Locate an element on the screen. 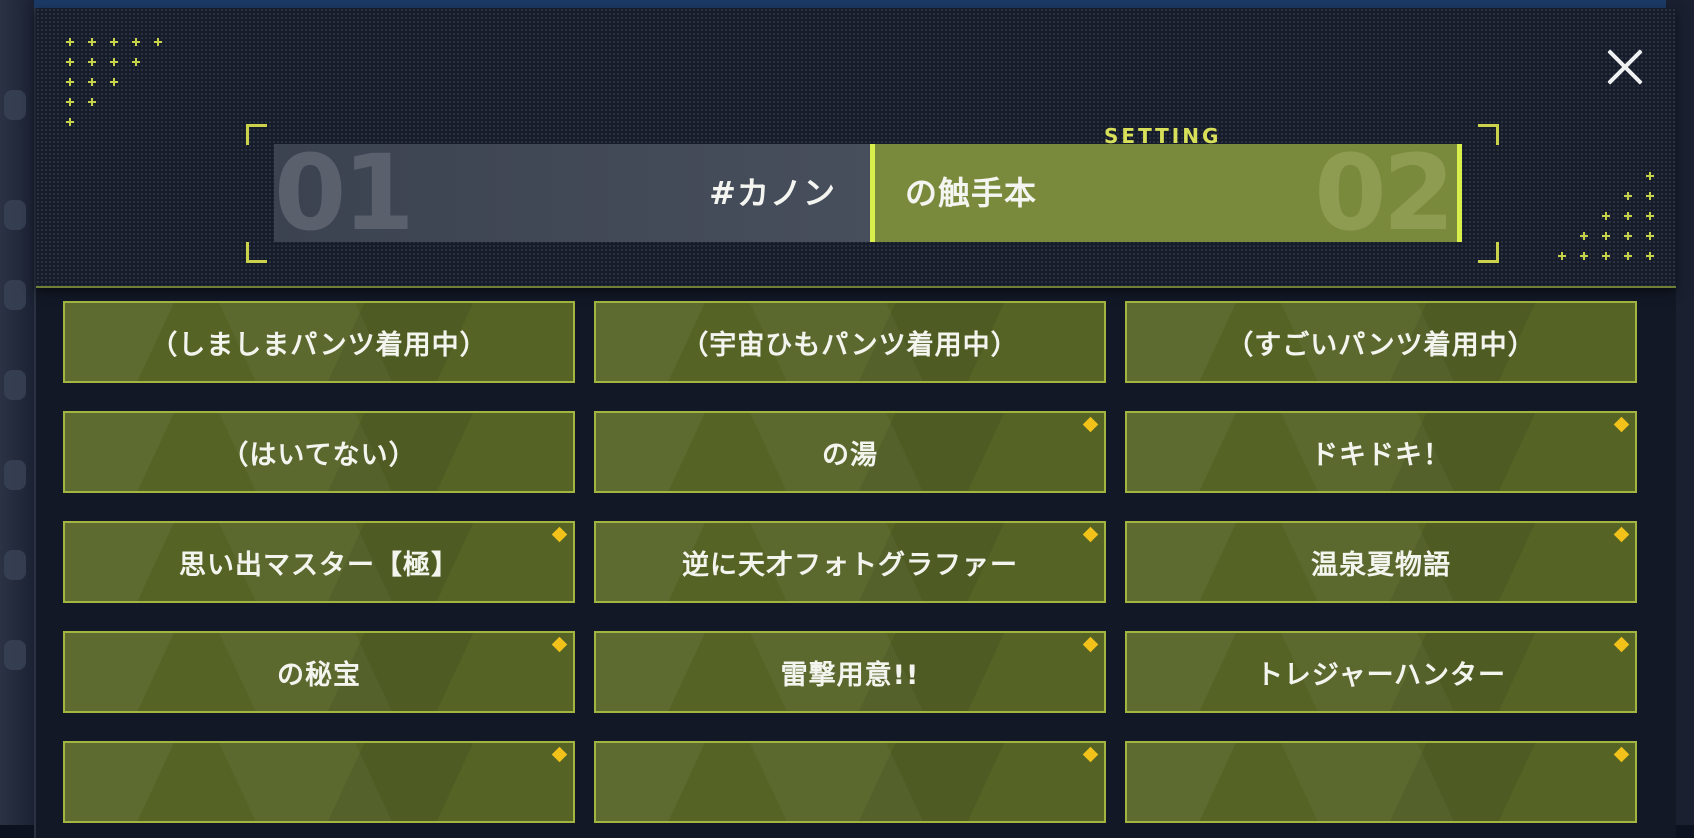 This screenshot has height=838, width=1694. title-option-button: トレジャーハンター is located at coordinates (1381, 672).